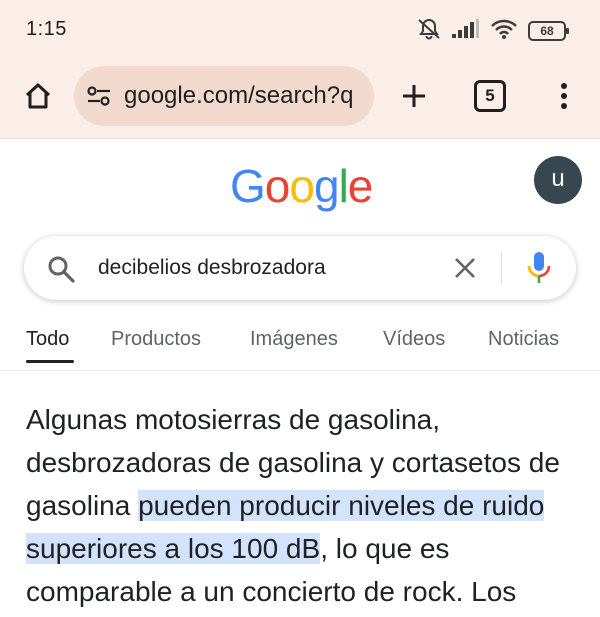  I want to click on status-icons: 68, so click(492, 31).